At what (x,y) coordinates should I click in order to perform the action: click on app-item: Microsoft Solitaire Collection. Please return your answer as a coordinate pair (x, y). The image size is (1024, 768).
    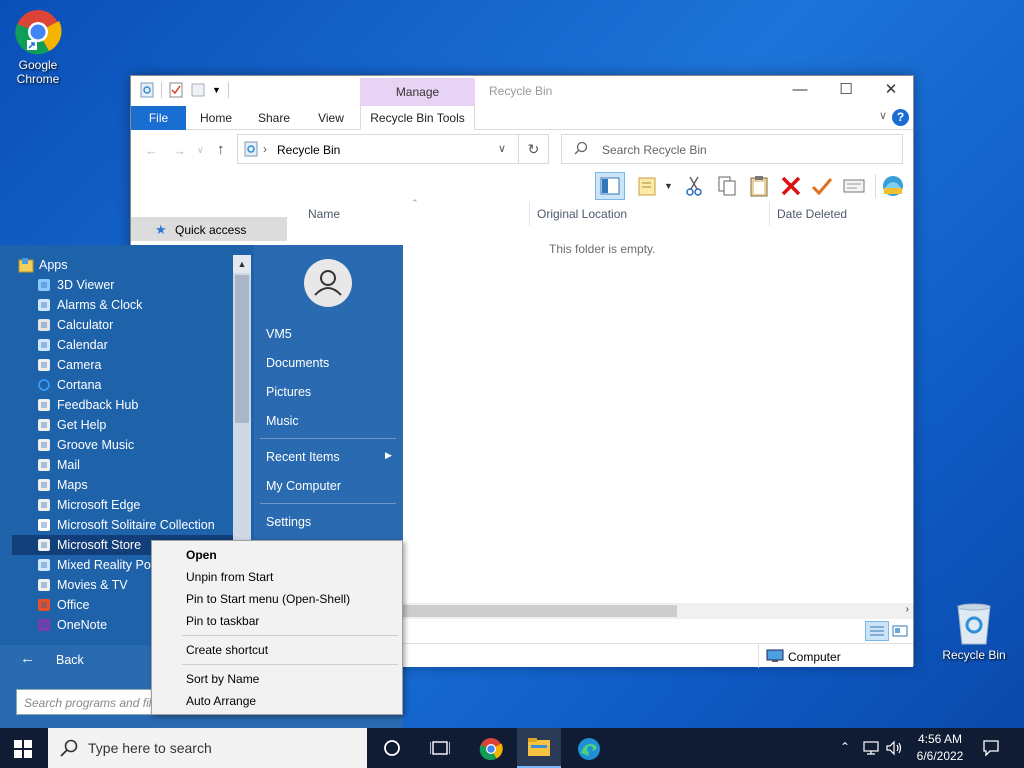
    Looking at the image, I should click on (136, 525).